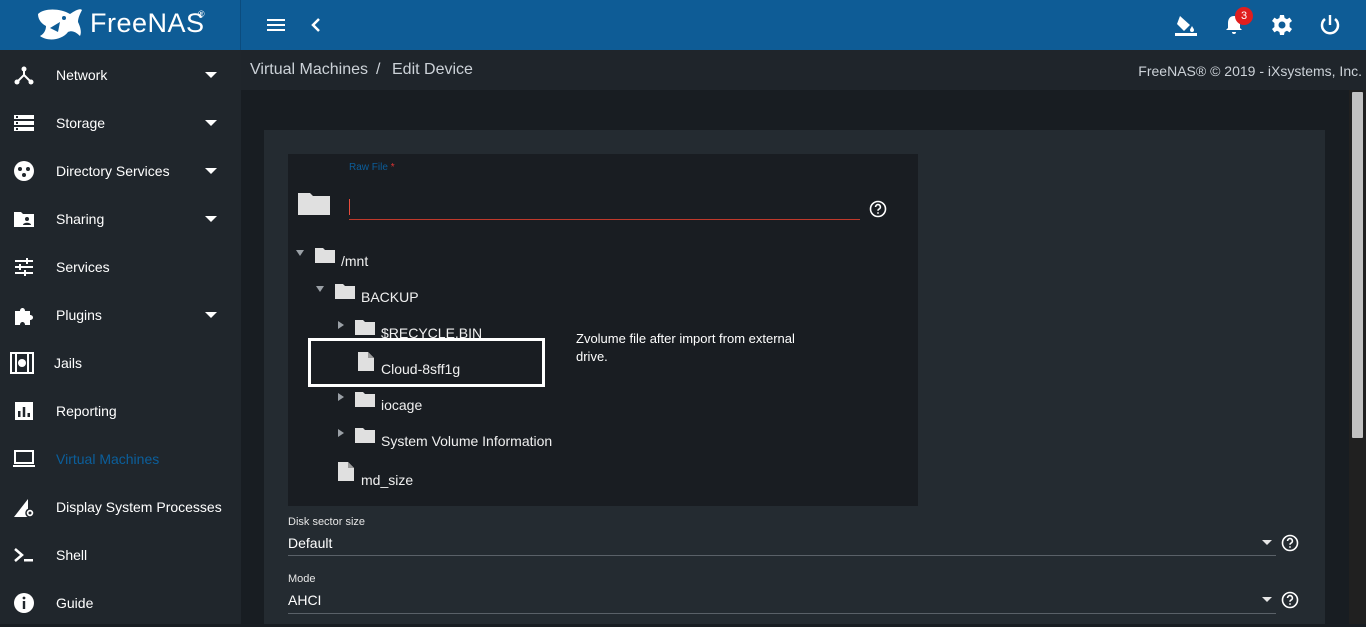 This screenshot has width=1366, height=627. I want to click on disk-sector-size-select: Default, so click(310, 543).